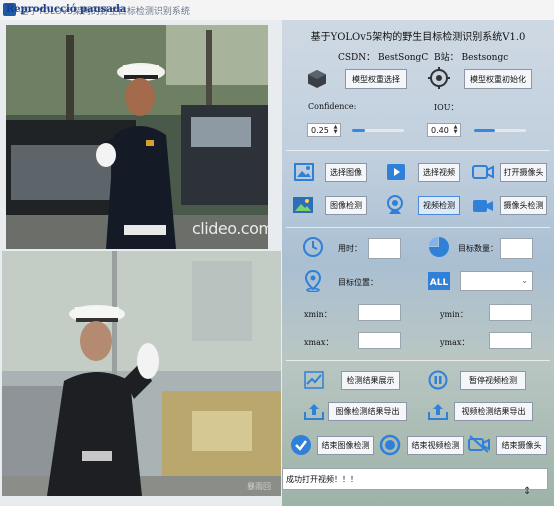 This screenshot has width=554, height=506. I want to click on confidence-spinbox: 0.25 ▲ ▼, so click(324, 130).